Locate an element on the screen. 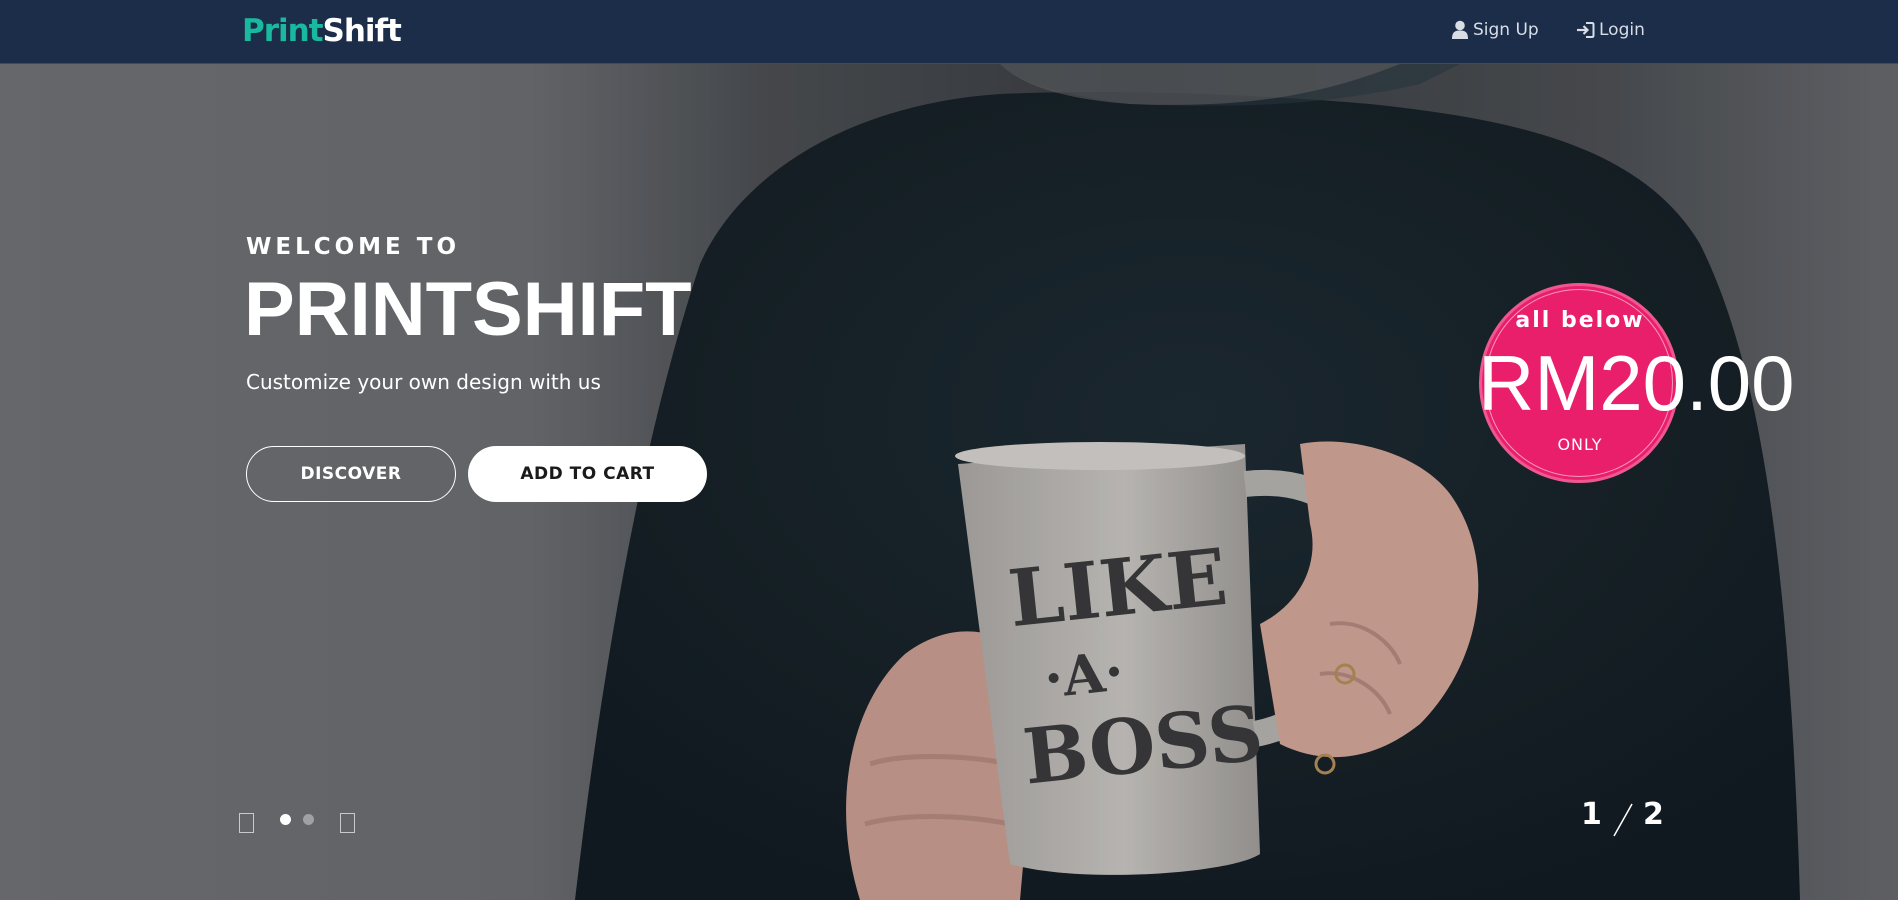 Image resolution: width=1898 pixels, height=900 pixels. discover-button: DISCOVER is located at coordinates (351, 474).